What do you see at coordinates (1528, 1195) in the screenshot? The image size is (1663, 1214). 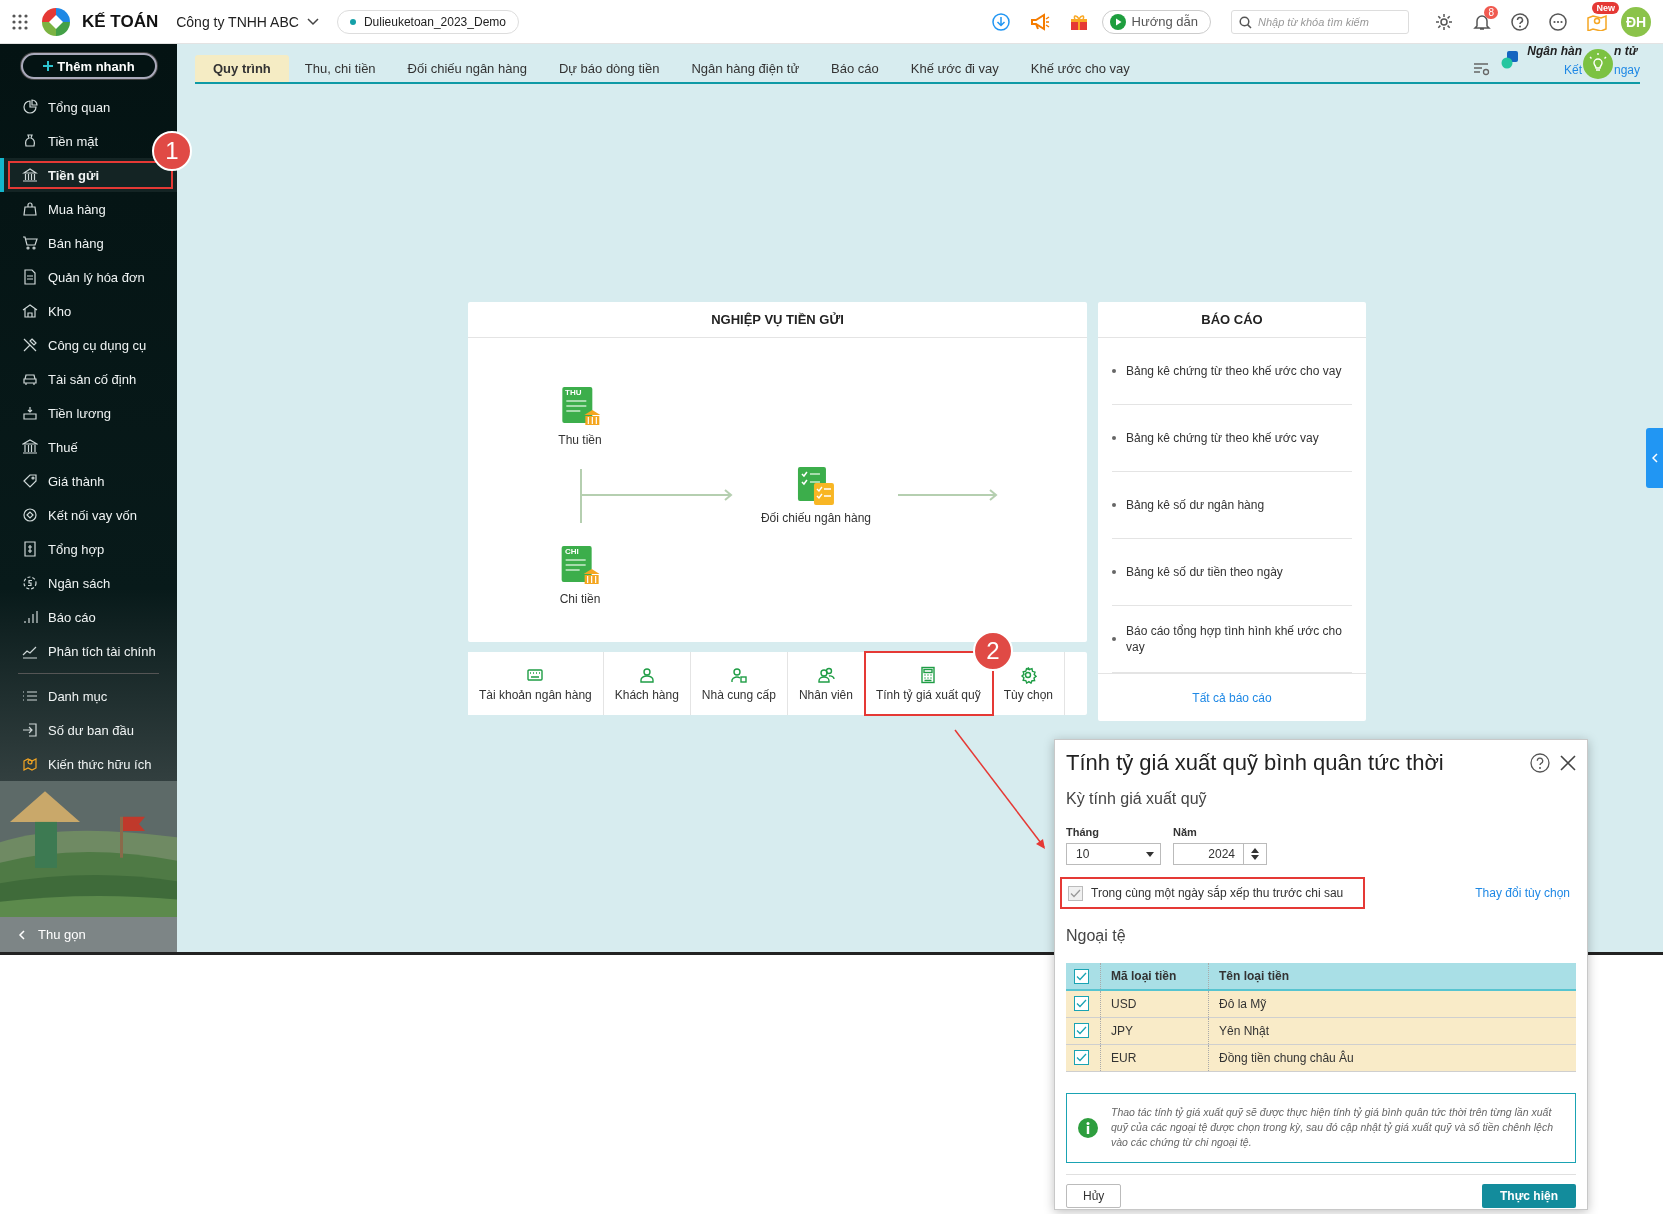 I see `run-button: Thực hiện` at bounding box center [1528, 1195].